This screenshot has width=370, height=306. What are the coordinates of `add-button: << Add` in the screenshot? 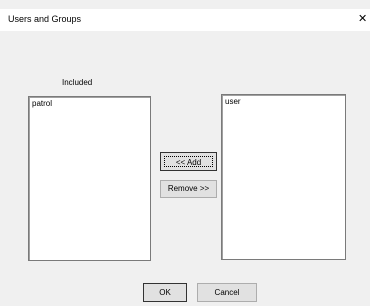 It's located at (188, 161).